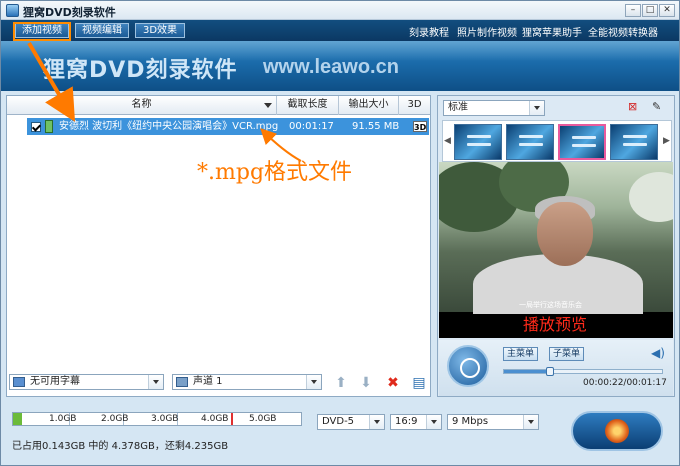 The width and height of the screenshot is (680, 466). Describe the element at coordinates (51, 81) in the screenshot. I see `arrow-to-file` at that location.